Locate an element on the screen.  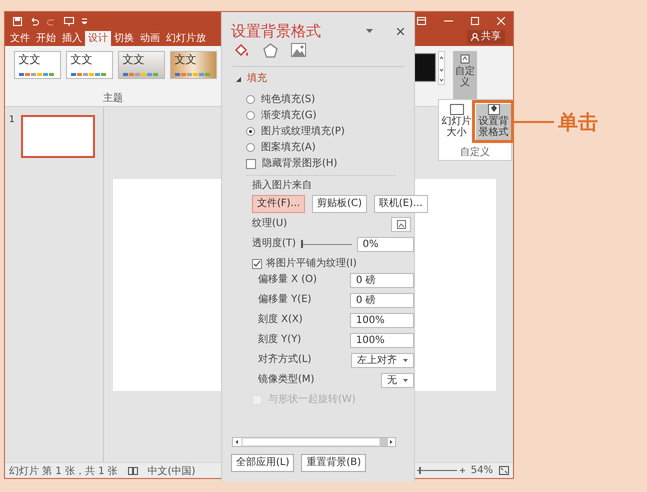
group-label: 自定义 is located at coordinates (475, 153).